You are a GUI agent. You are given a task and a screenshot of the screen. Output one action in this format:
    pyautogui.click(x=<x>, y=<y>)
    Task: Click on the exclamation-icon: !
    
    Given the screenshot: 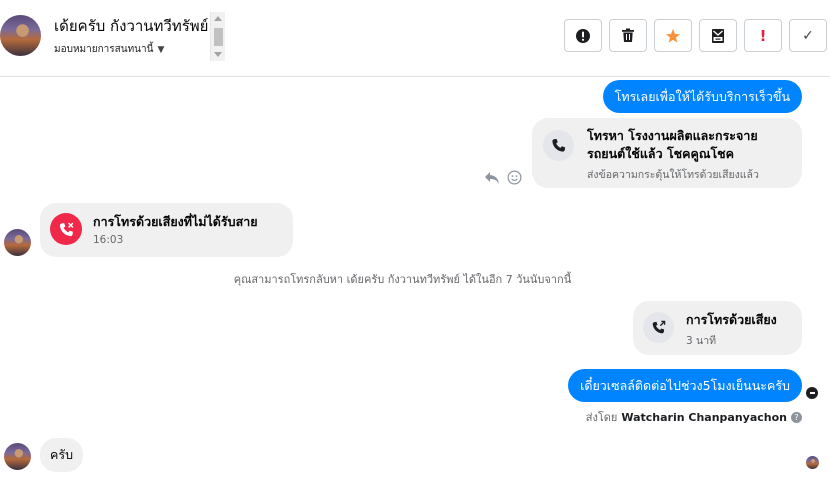 What is the action you would take?
    pyautogui.click(x=763, y=35)
    